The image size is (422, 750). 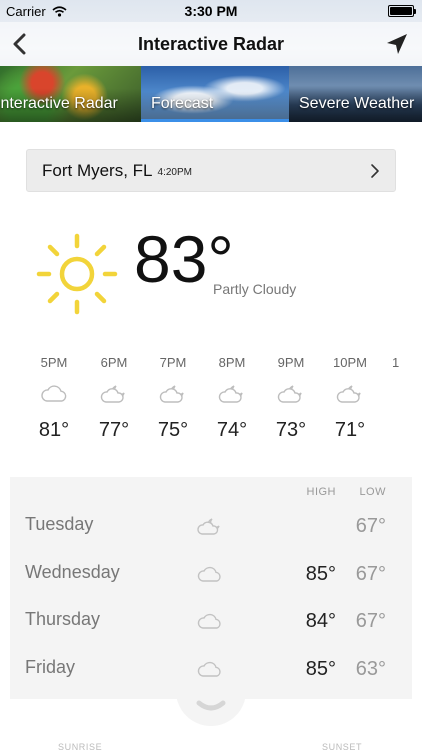 What do you see at coordinates (215, 120) in the screenshot?
I see `tab-selected-indicator` at bounding box center [215, 120].